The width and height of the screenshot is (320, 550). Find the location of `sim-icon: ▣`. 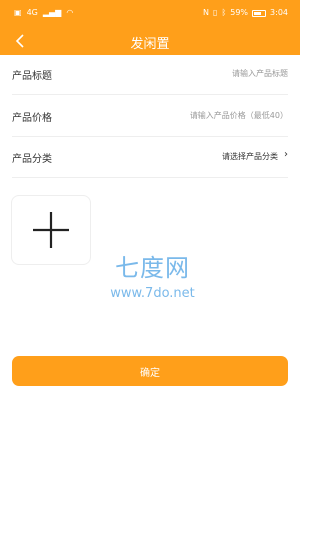

sim-icon: ▣ is located at coordinates (18, 12).